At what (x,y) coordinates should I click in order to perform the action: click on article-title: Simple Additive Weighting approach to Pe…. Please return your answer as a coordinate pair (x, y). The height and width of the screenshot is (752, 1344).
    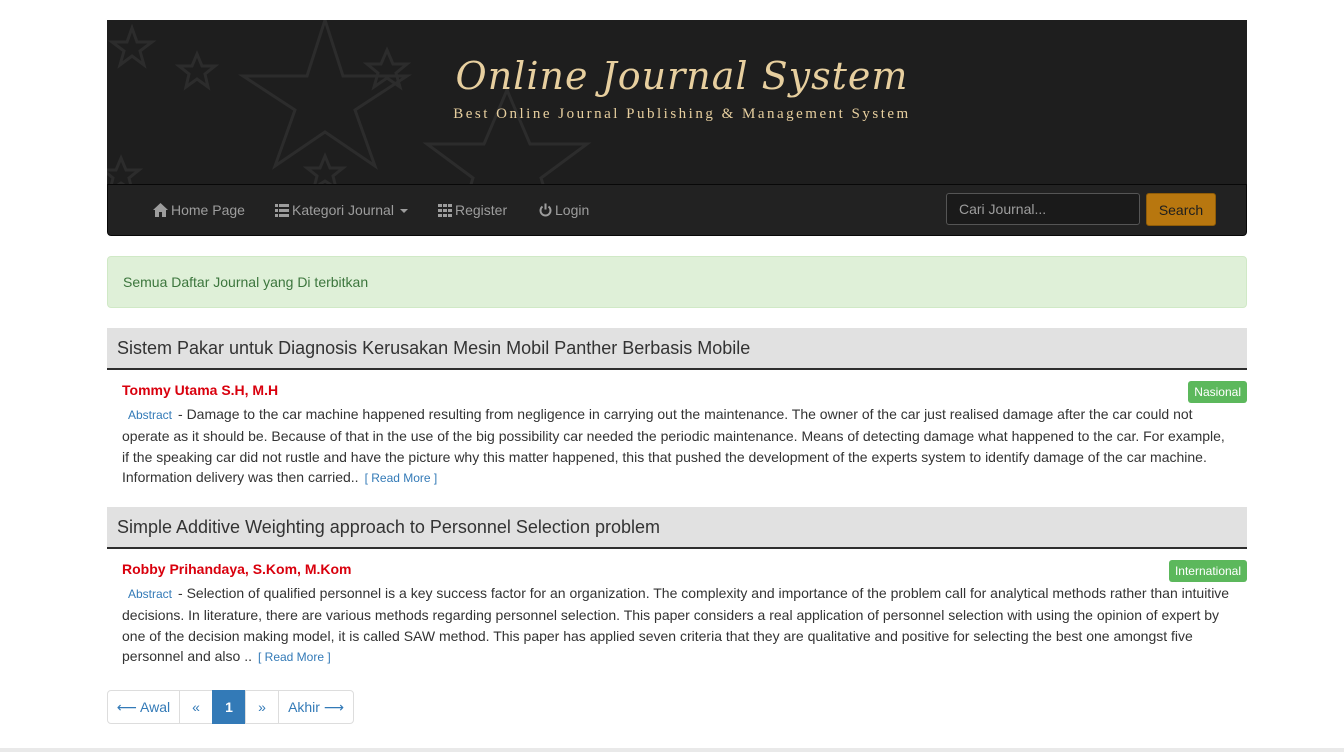
    Looking at the image, I should click on (677, 528).